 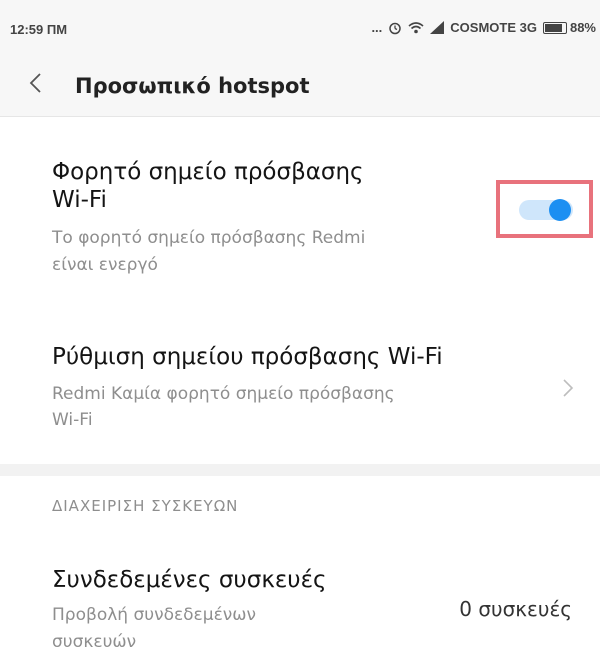 I want to click on battery-indicator: 88%, so click(x=569, y=27).